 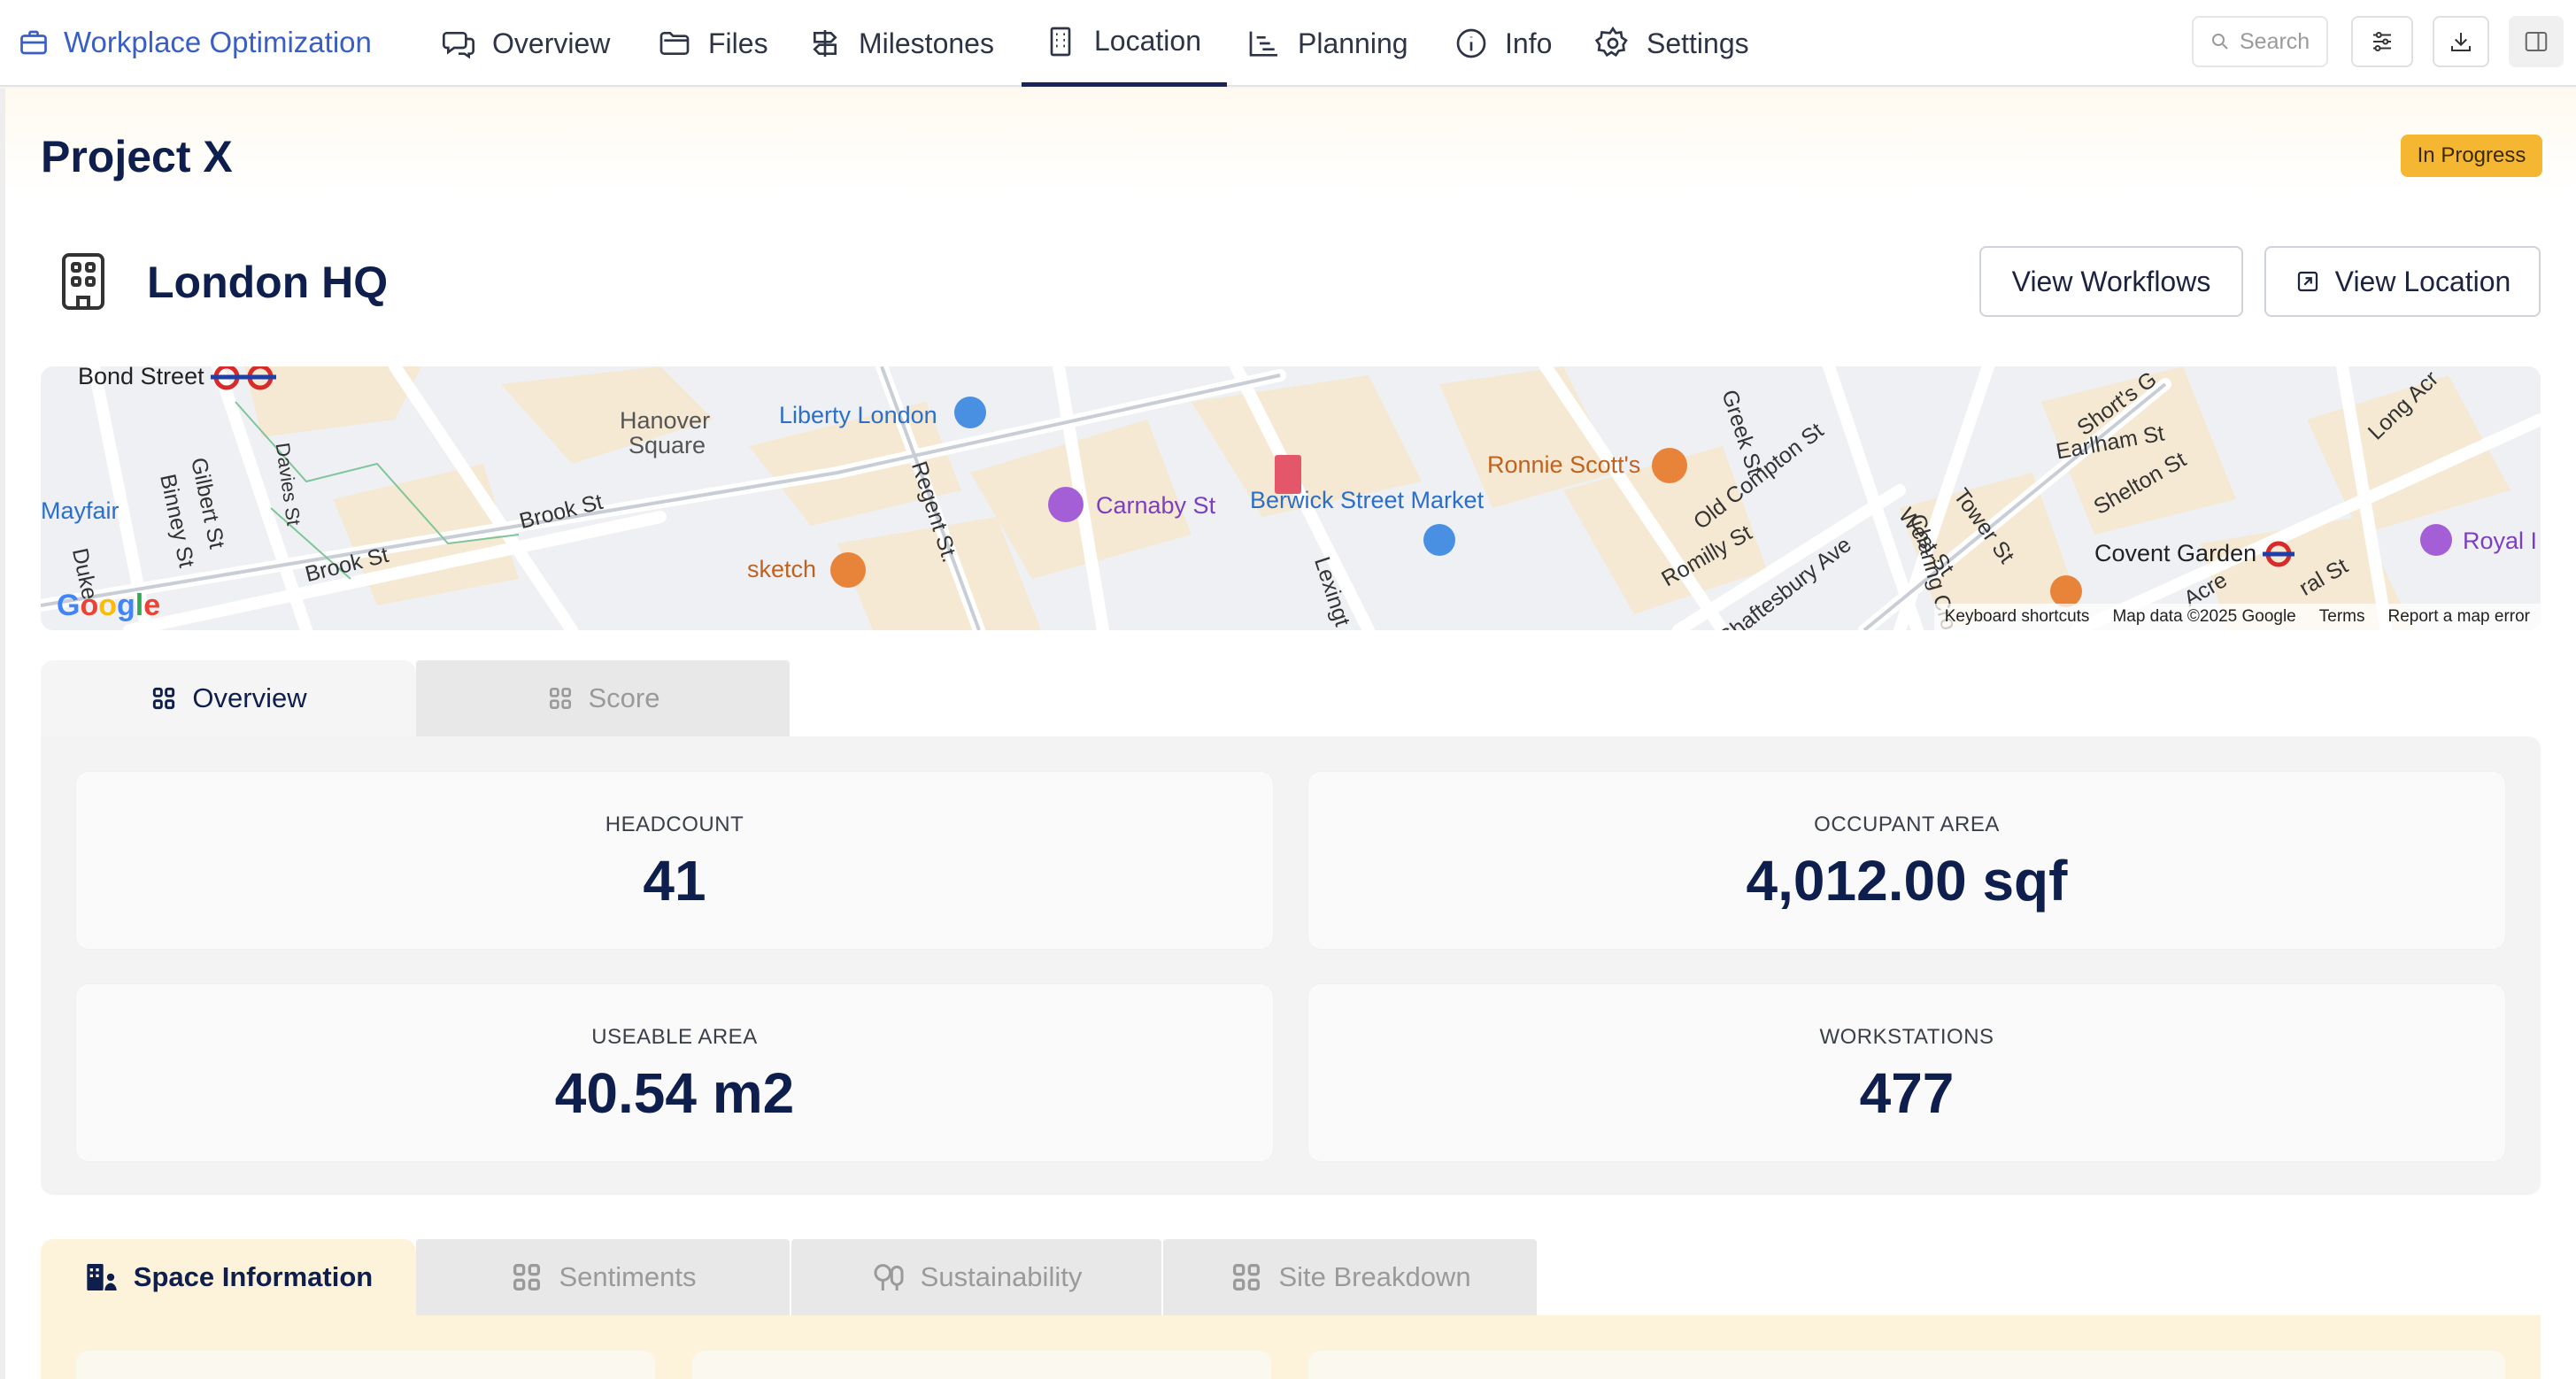 I want to click on brand: Workplace Optimization, so click(x=195, y=42).